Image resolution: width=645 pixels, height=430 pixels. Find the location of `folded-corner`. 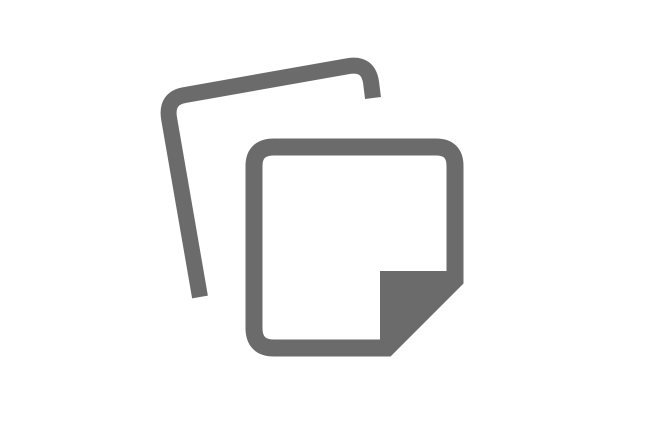

folded-corner is located at coordinates (417, 311).